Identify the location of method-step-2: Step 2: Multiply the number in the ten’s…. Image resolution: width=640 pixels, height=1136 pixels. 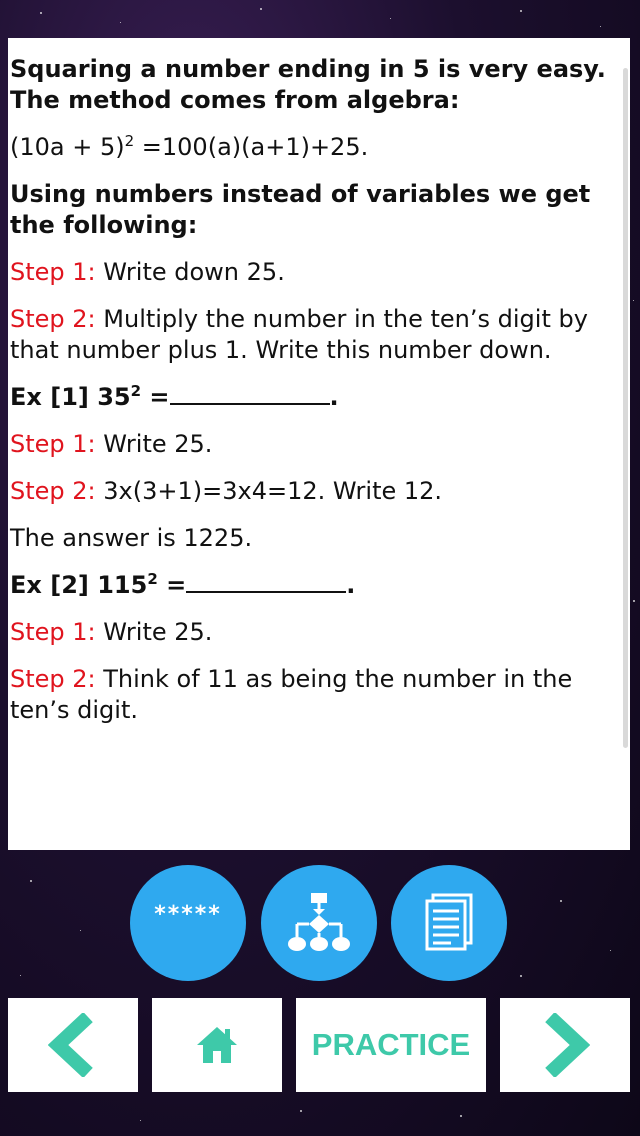
(313, 335).